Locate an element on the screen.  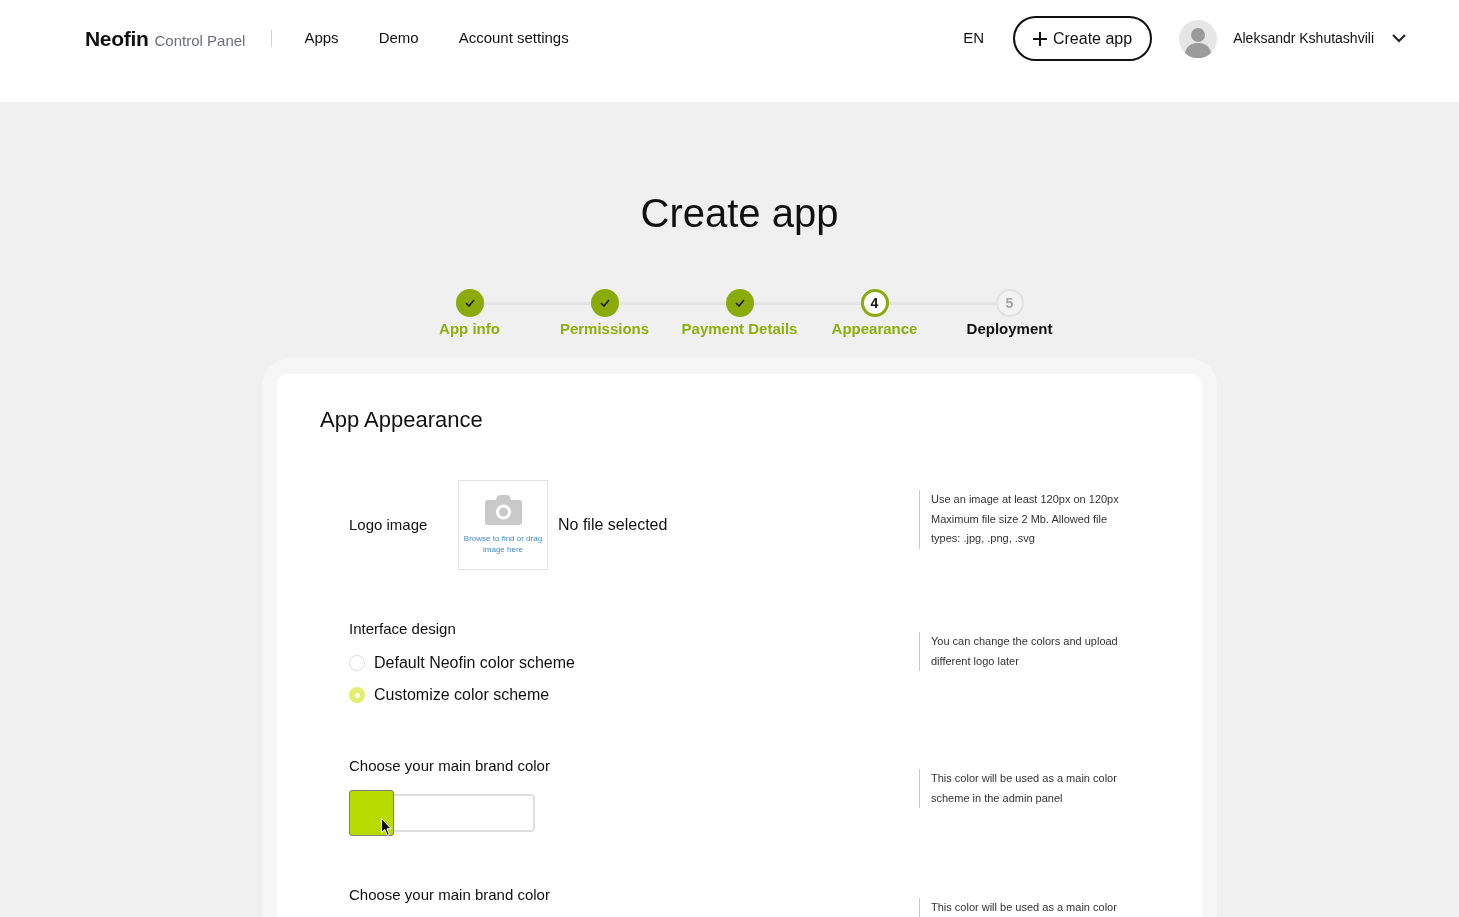
color-swatch is located at coordinates (371, 813).